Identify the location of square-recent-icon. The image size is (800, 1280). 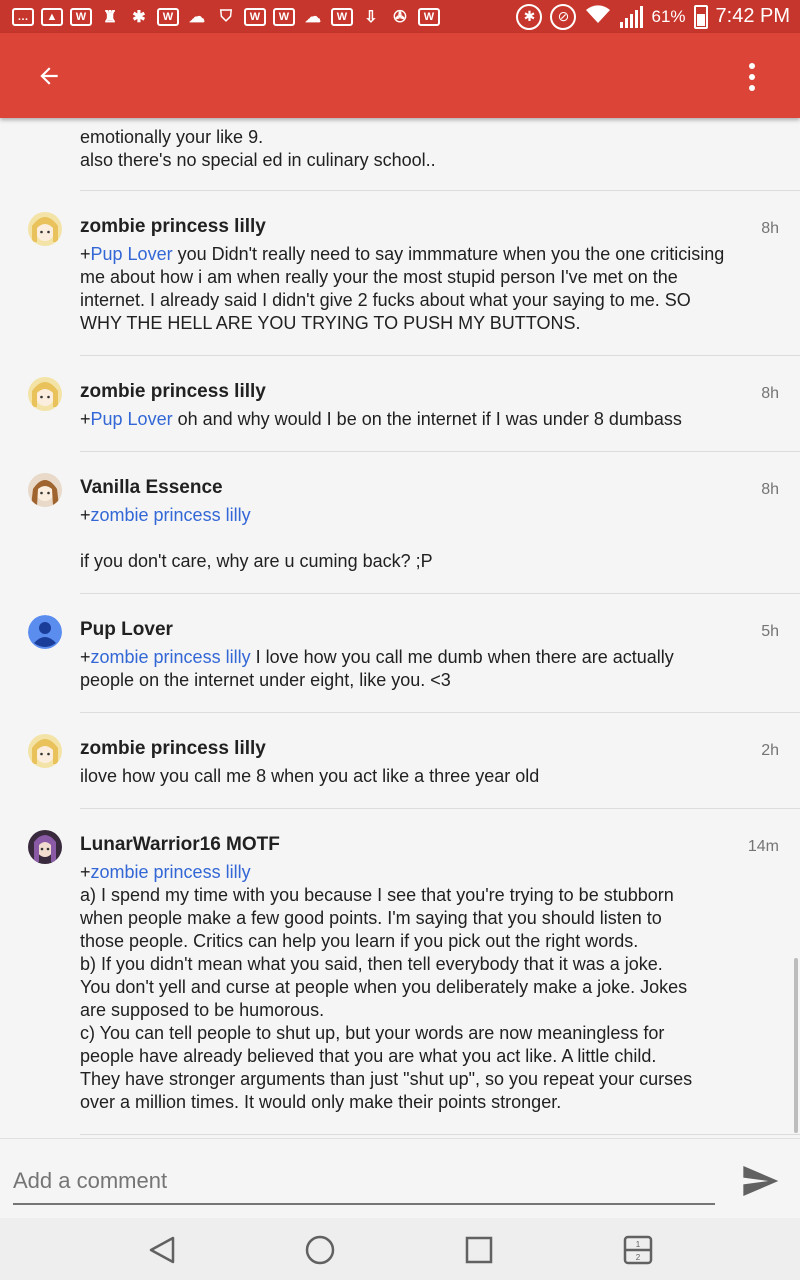
(479, 1250).